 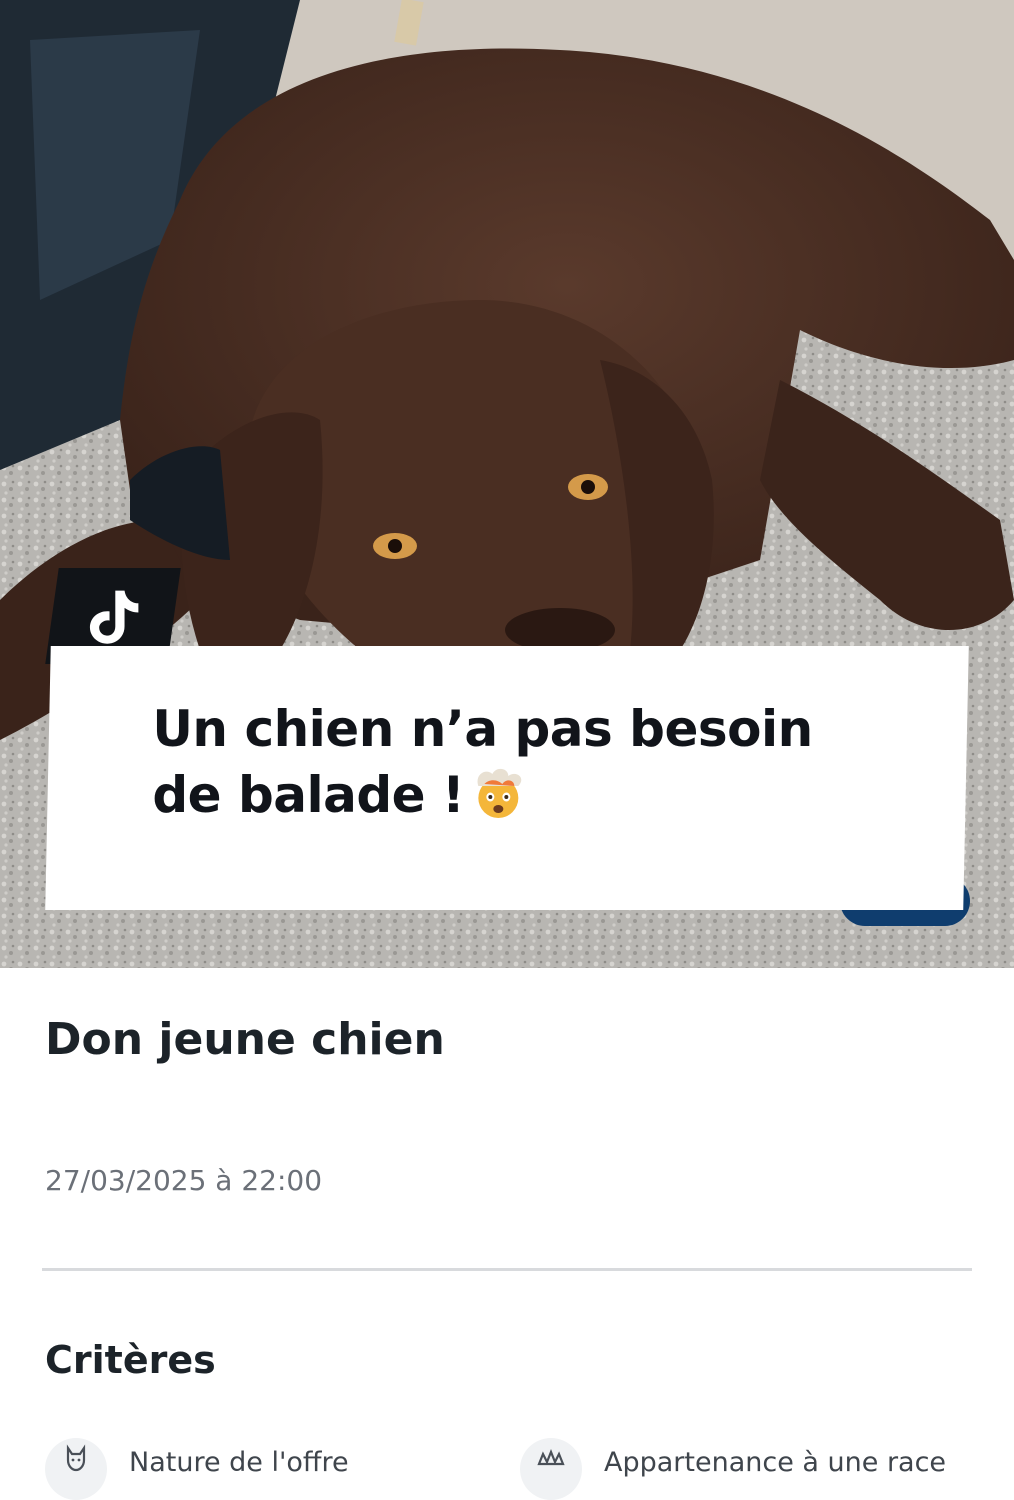 I want to click on listing-title: Don jeune chien, so click(x=245, y=1039).